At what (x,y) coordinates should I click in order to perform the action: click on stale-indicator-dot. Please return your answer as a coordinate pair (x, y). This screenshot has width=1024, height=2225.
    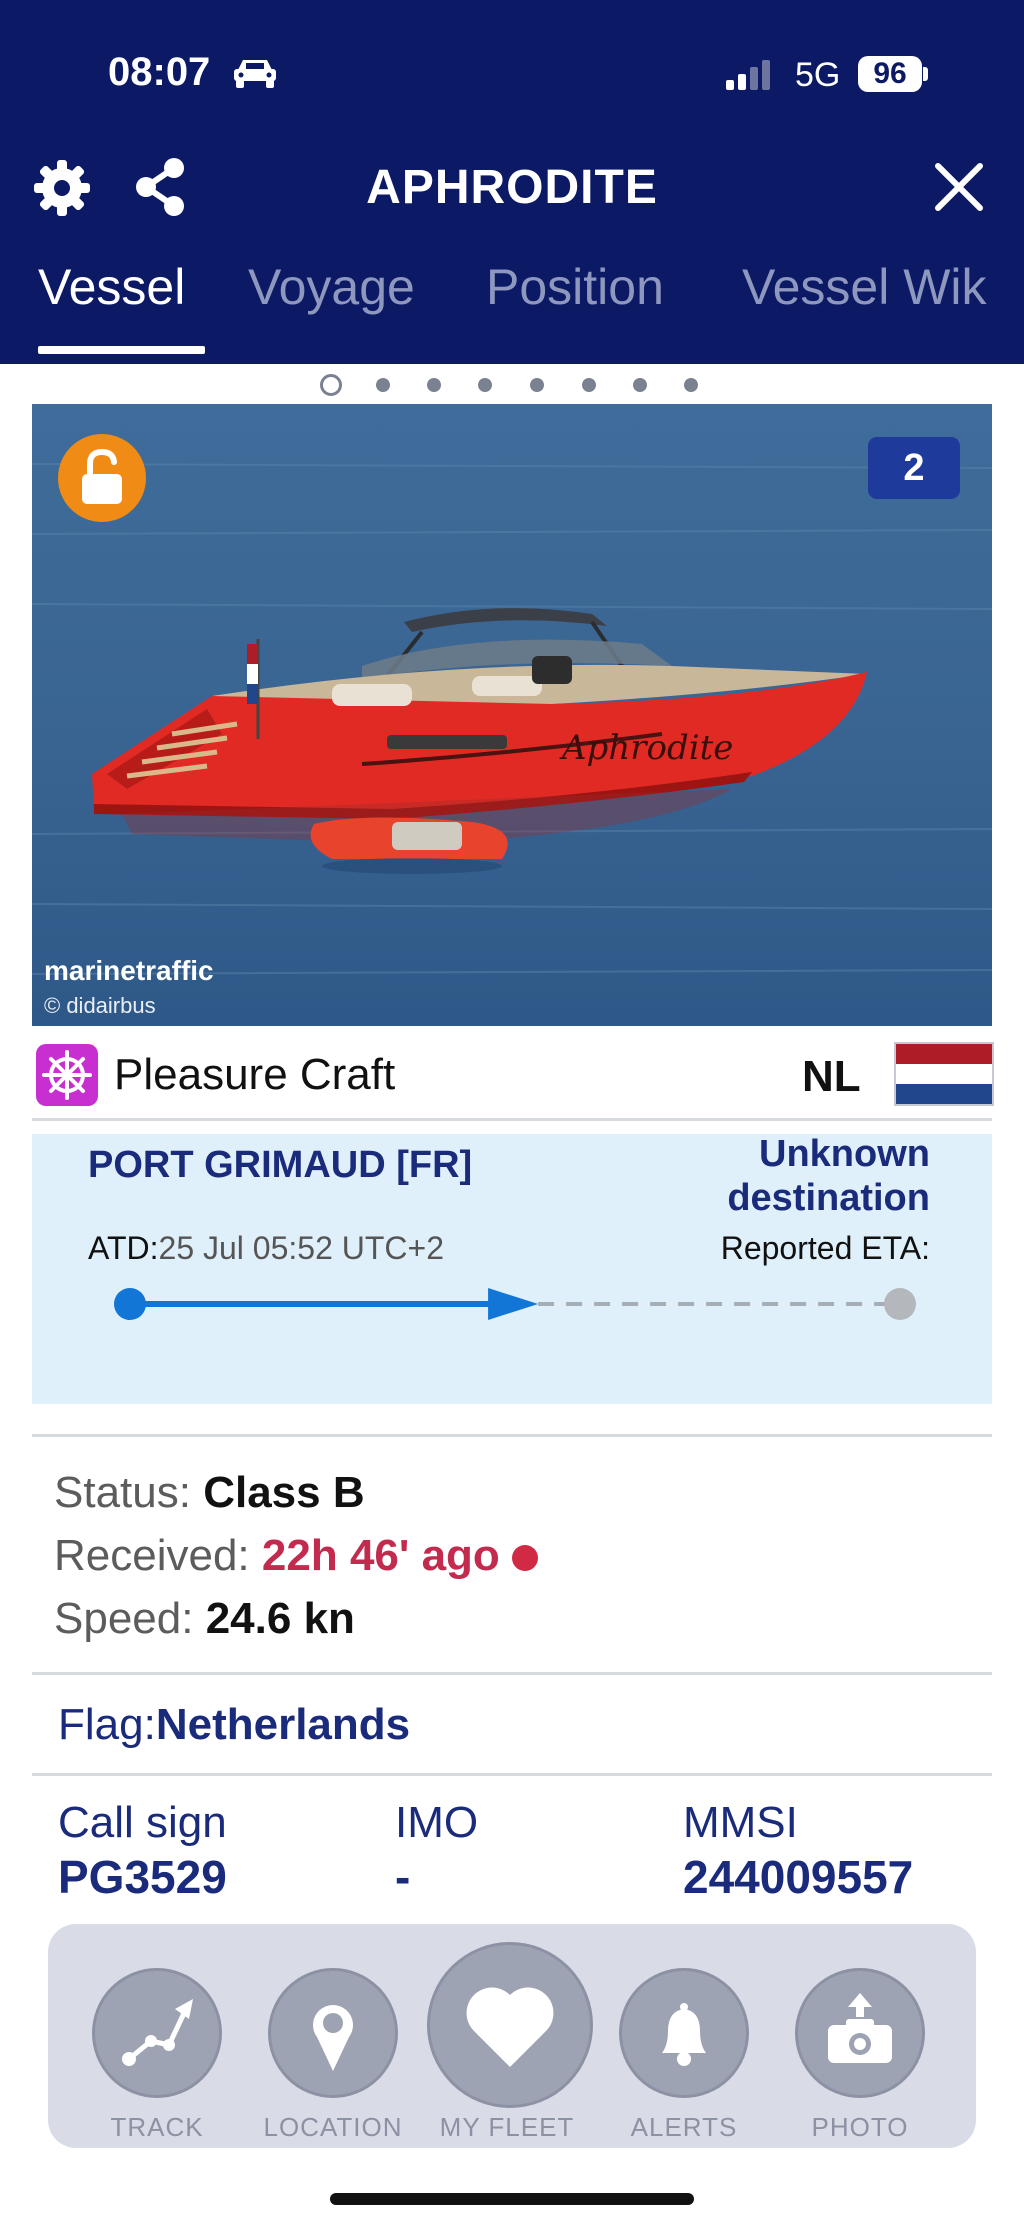
    Looking at the image, I should click on (524, 1558).